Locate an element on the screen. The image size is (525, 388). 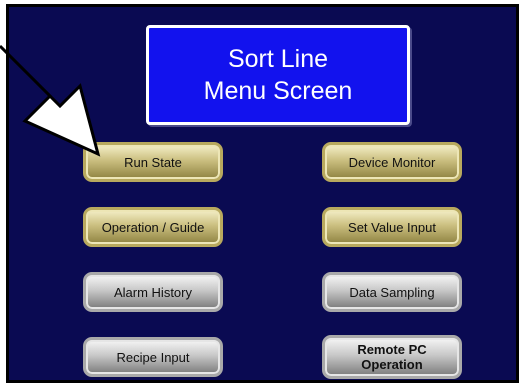
set-value-input-label: Set Value Input is located at coordinates (392, 227).